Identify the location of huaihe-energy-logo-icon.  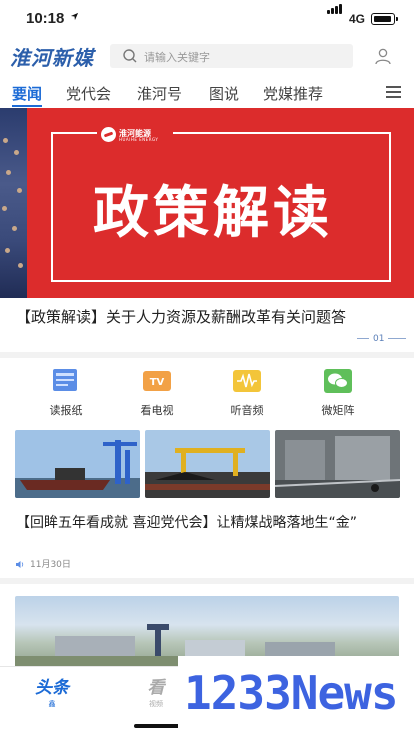
(108, 134).